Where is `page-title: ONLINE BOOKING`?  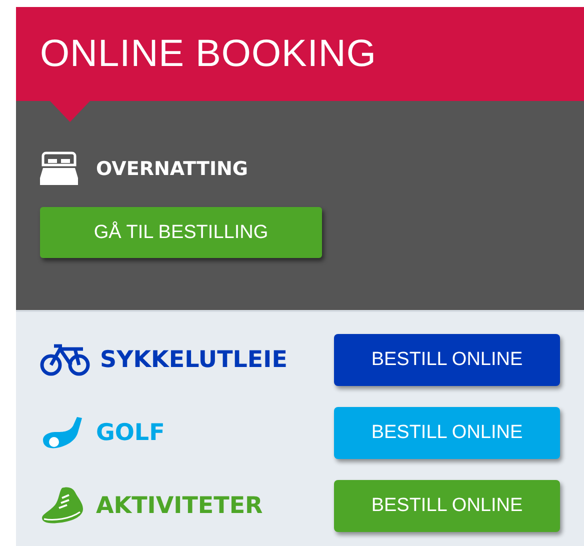
page-title: ONLINE BOOKING is located at coordinates (208, 54).